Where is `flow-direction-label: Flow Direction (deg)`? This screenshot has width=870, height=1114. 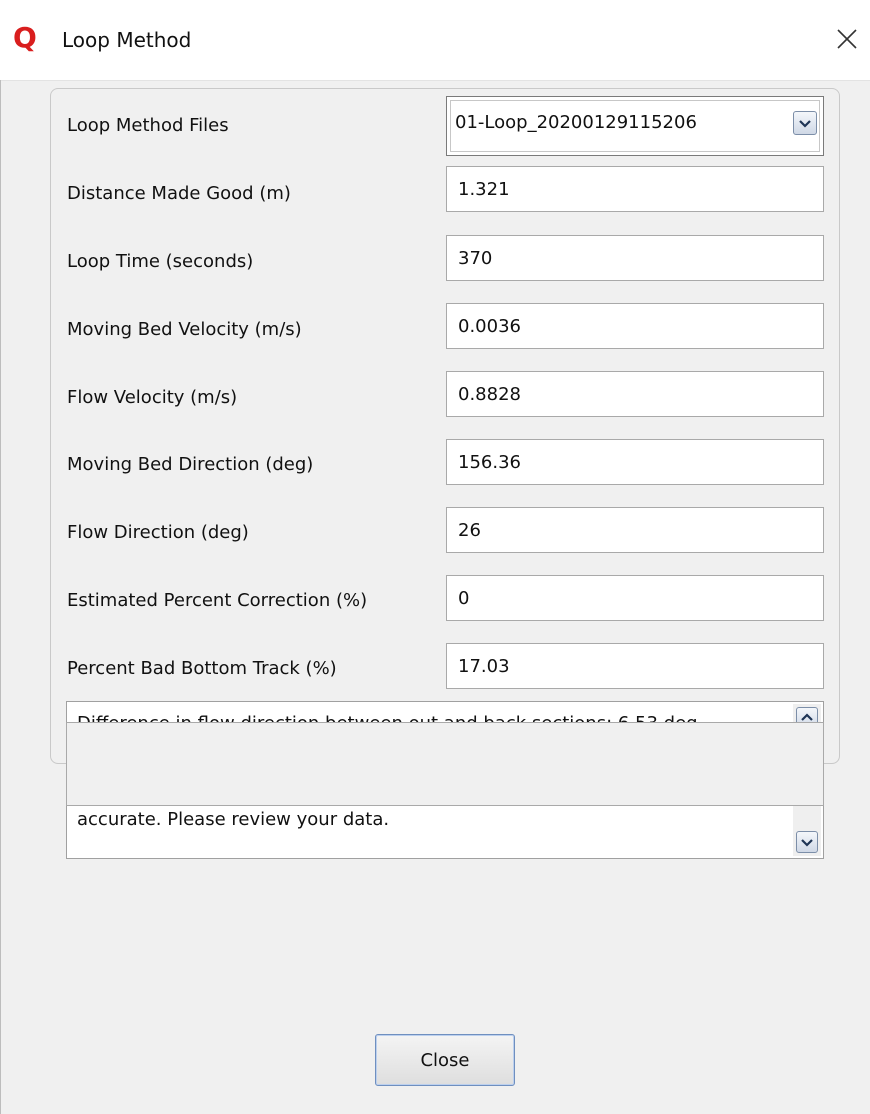
flow-direction-label: Flow Direction (deg) is located at coordinates (158, 532).